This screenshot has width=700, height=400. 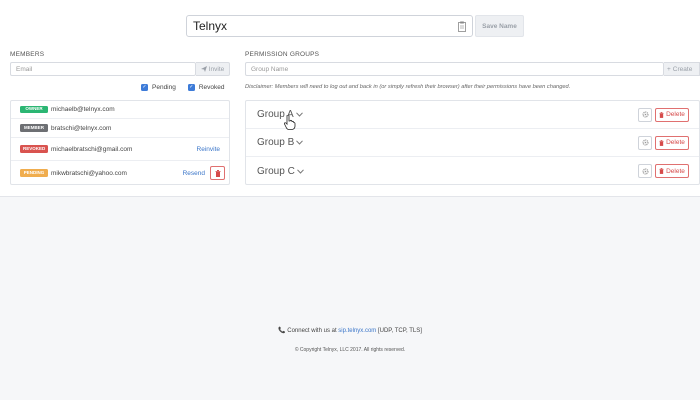 I want to click on connect-suffix: [UDP, TCP, TLS], so click(x=399, y=331).